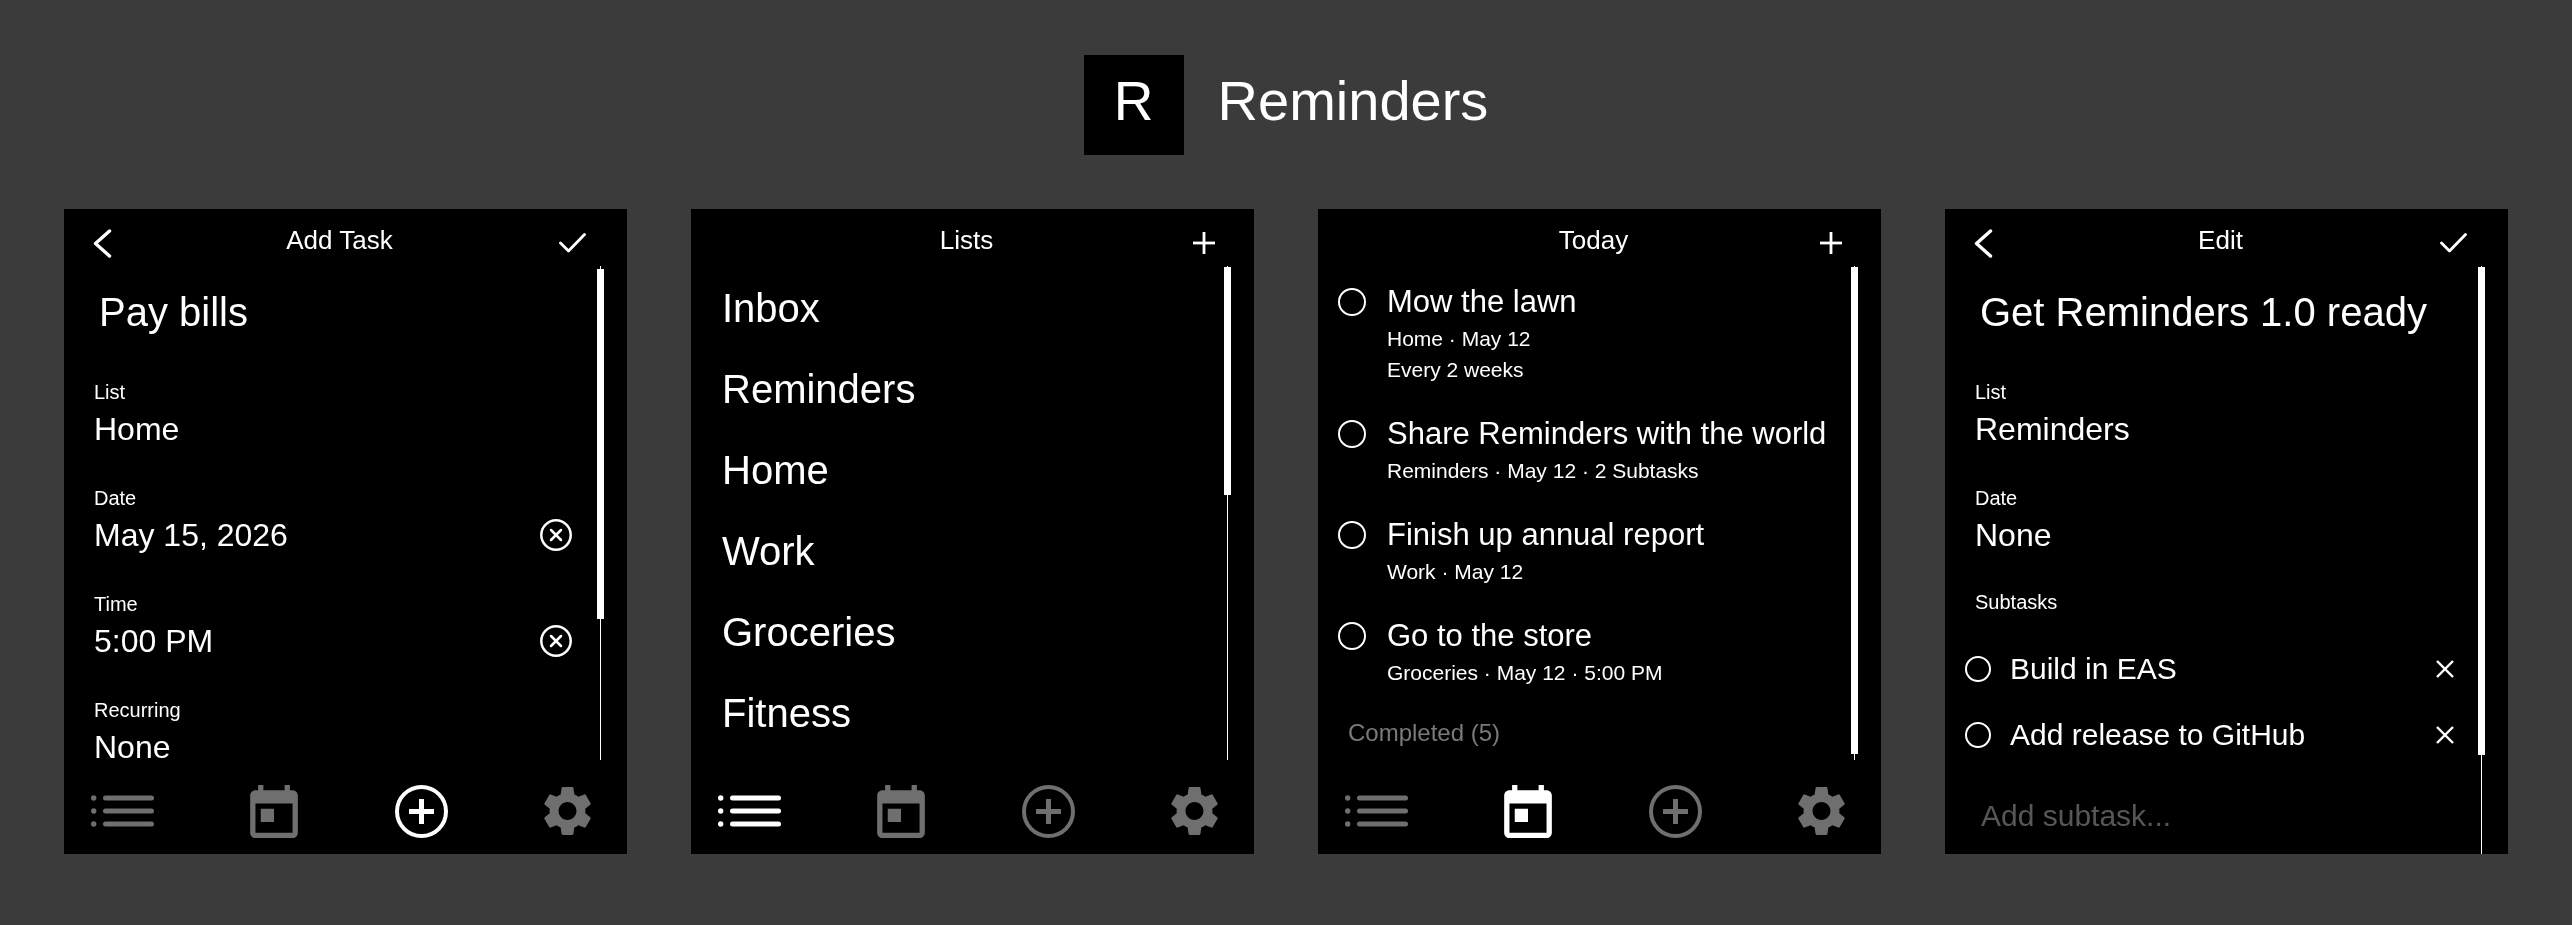  What do you see at coordinates (345, 312) in the screenshot?
I see `task-title-field: Pay bills` at bounding box center [345, 312].